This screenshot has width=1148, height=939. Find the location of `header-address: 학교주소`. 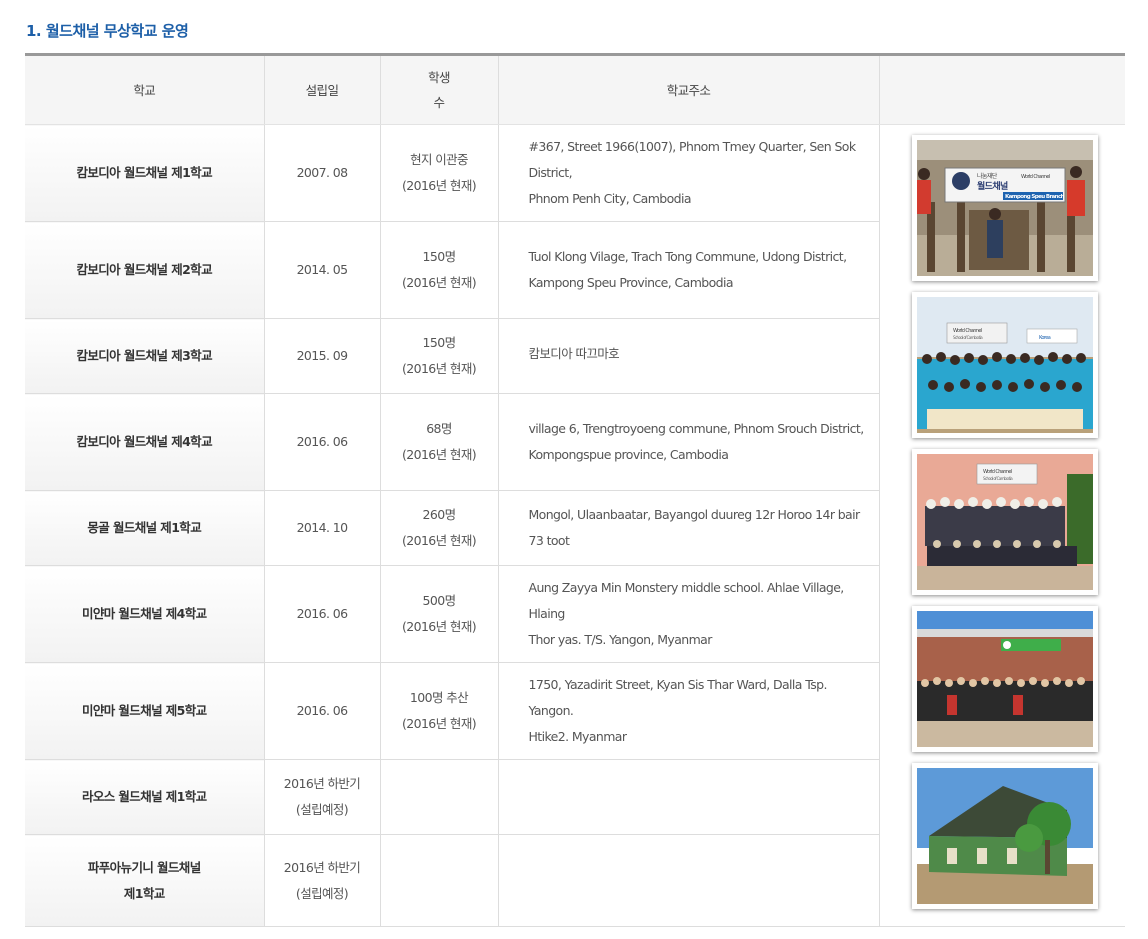

header-address: 학교주소 is located at coordinates (688, 89).